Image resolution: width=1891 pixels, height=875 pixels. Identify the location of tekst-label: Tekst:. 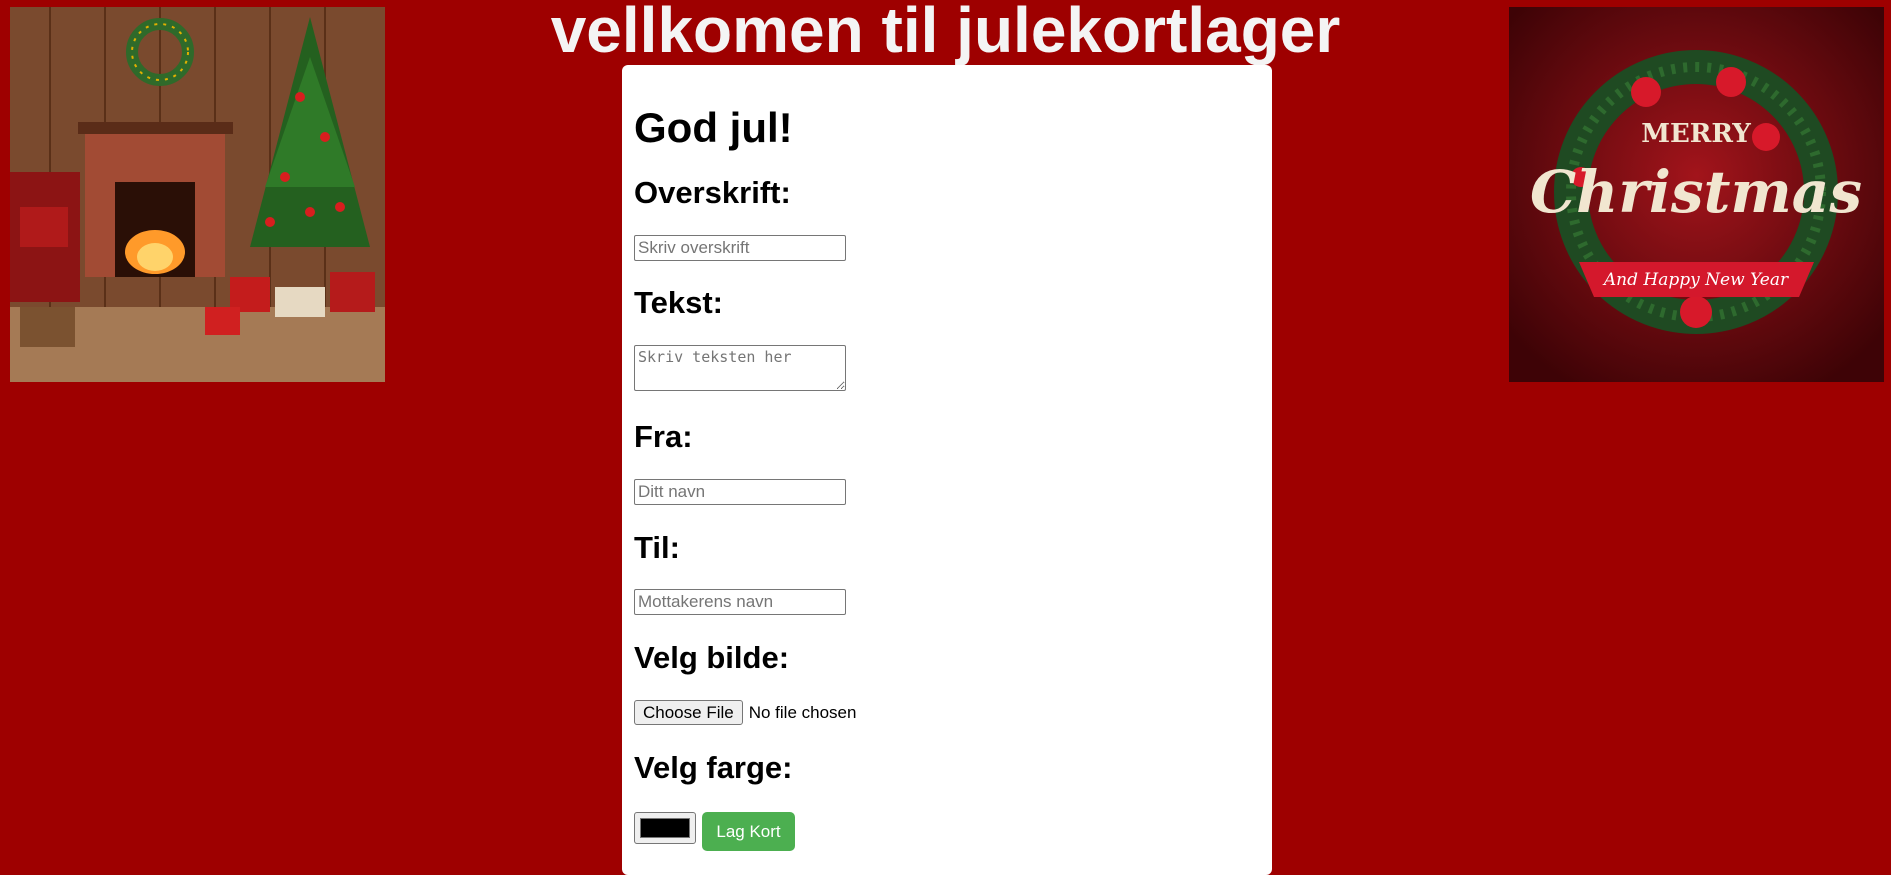
(679, 302).